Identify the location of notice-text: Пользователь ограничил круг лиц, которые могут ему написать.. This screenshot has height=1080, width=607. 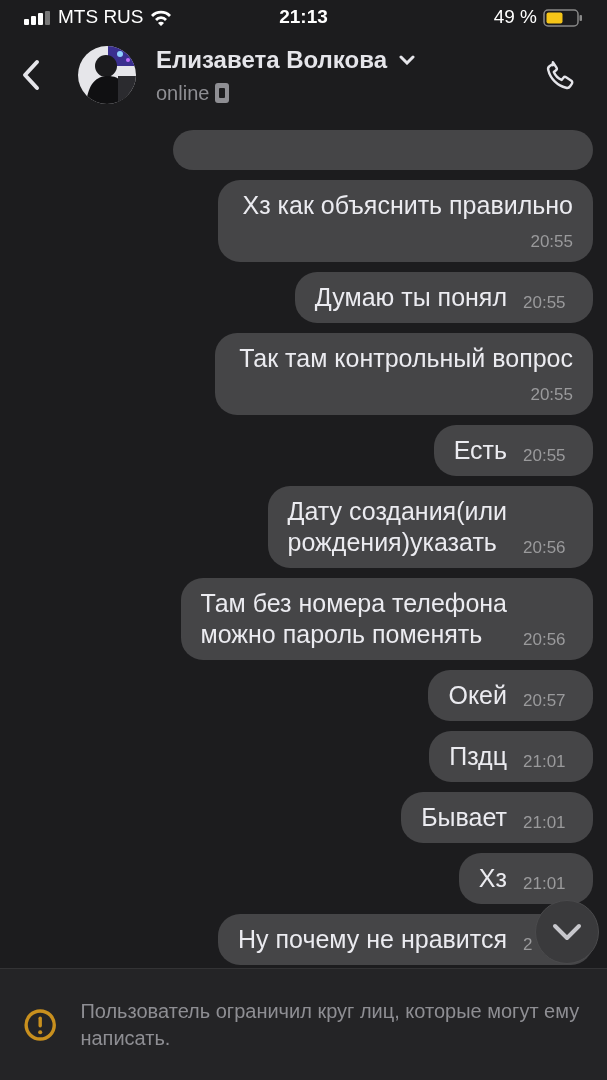
(330, 1024).